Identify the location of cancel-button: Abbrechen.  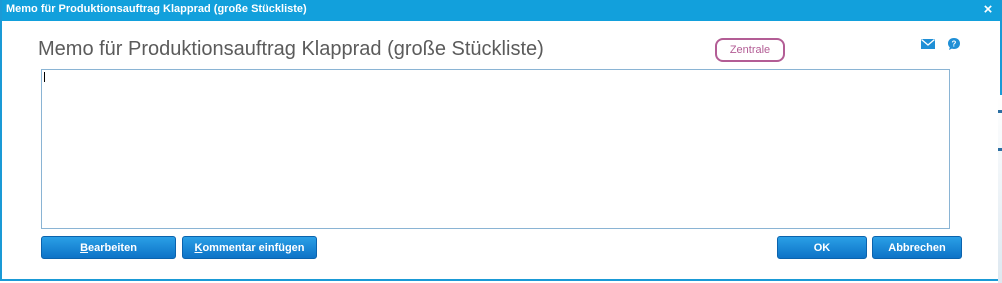
(917, 247).